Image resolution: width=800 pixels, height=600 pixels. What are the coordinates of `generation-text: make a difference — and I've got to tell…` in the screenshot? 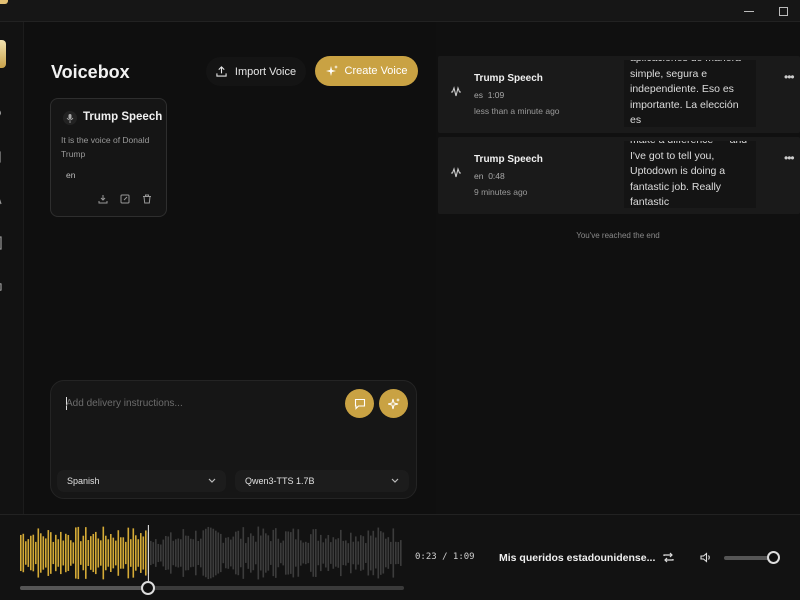 It's located at (690, 174).